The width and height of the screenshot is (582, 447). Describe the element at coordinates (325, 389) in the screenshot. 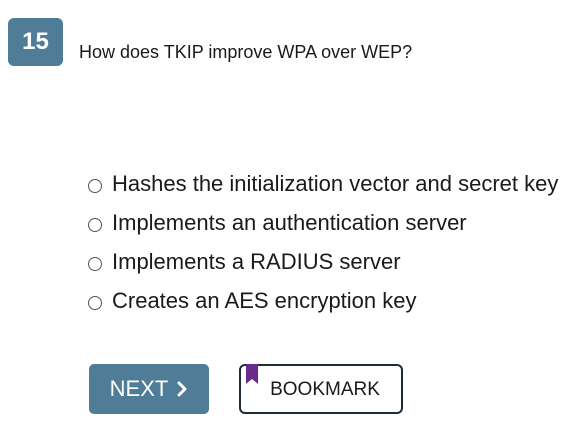

I see `bookmark-button-label: BOOKMARK` at that location.